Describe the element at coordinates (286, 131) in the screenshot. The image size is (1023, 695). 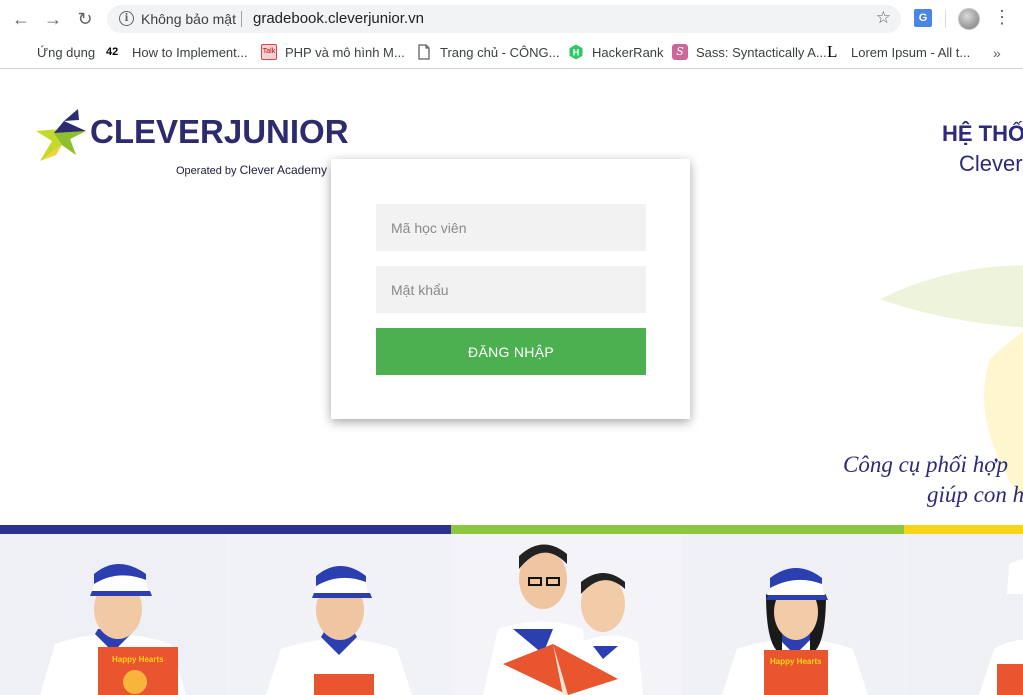
I see `logo-junior-text: JUNIOR` at that location.